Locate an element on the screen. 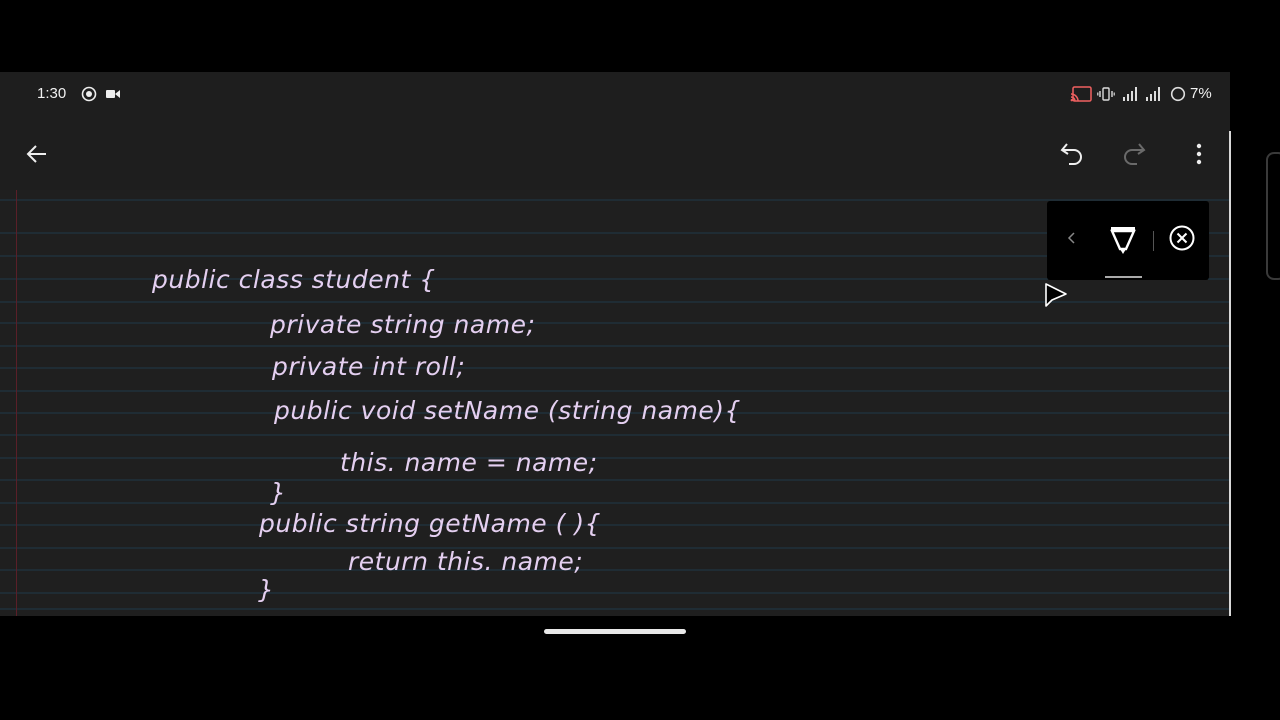  mouse-pointer-icon is located at coordinates (1056, 298).